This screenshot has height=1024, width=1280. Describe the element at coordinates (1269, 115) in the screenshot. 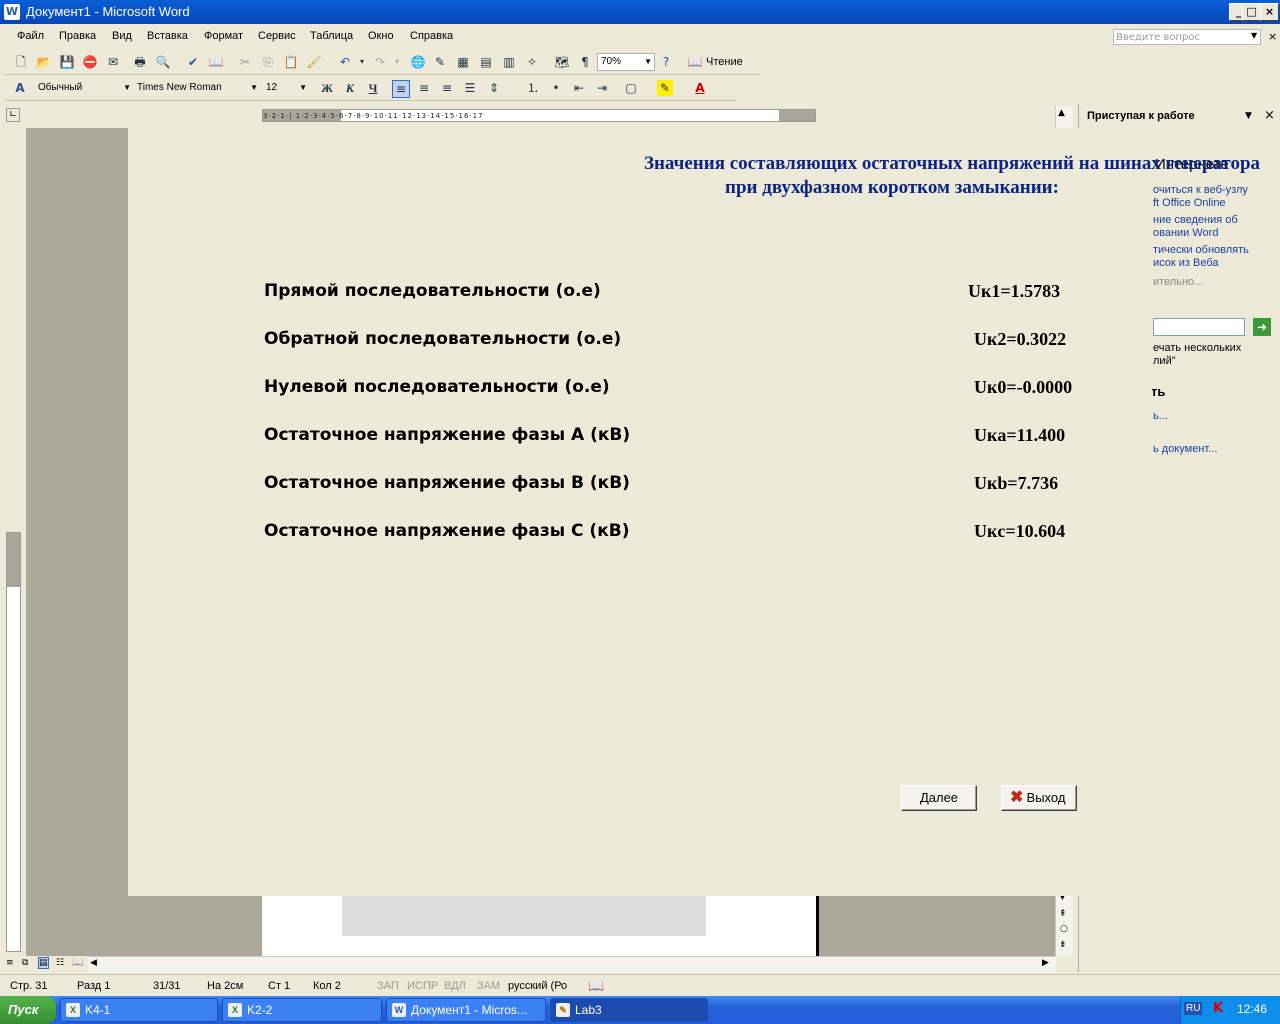

I see `task-pane-close-icon: ×` at that location.